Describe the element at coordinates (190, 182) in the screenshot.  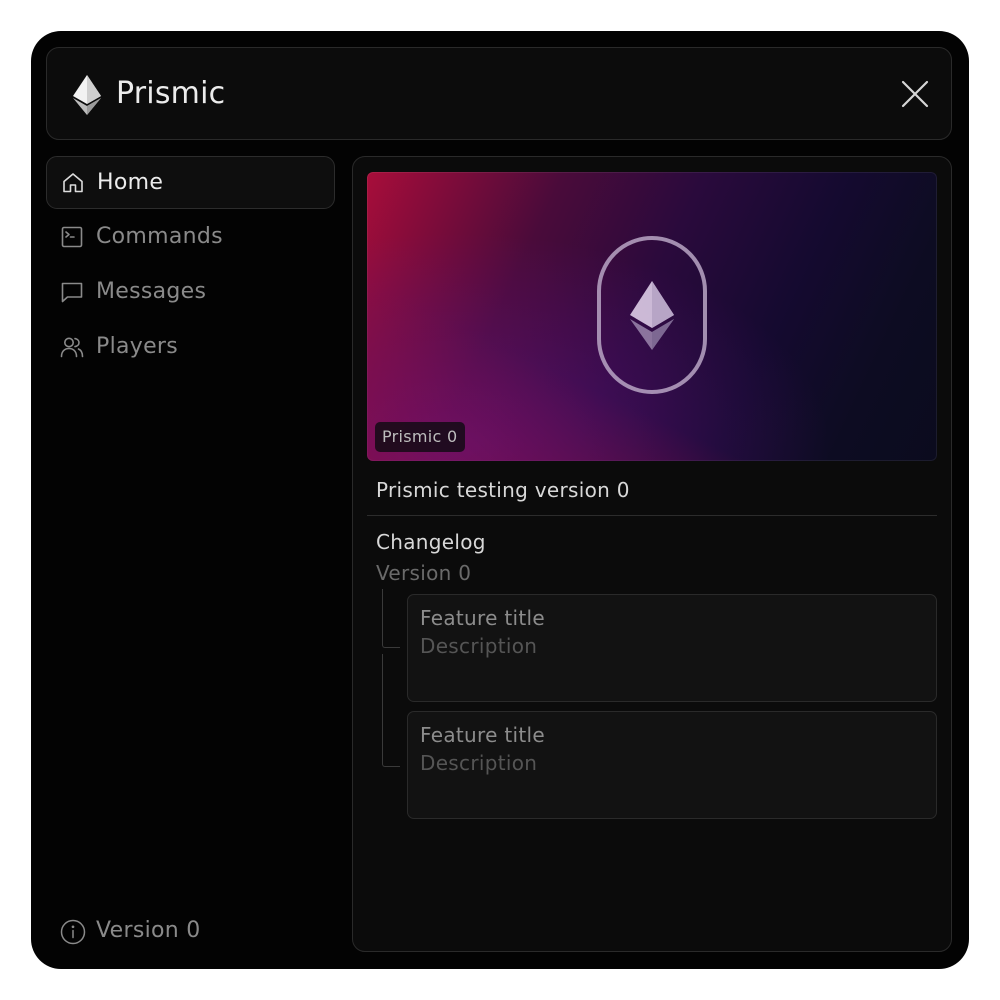
I see `sidebar-item-home: Home` at that location.